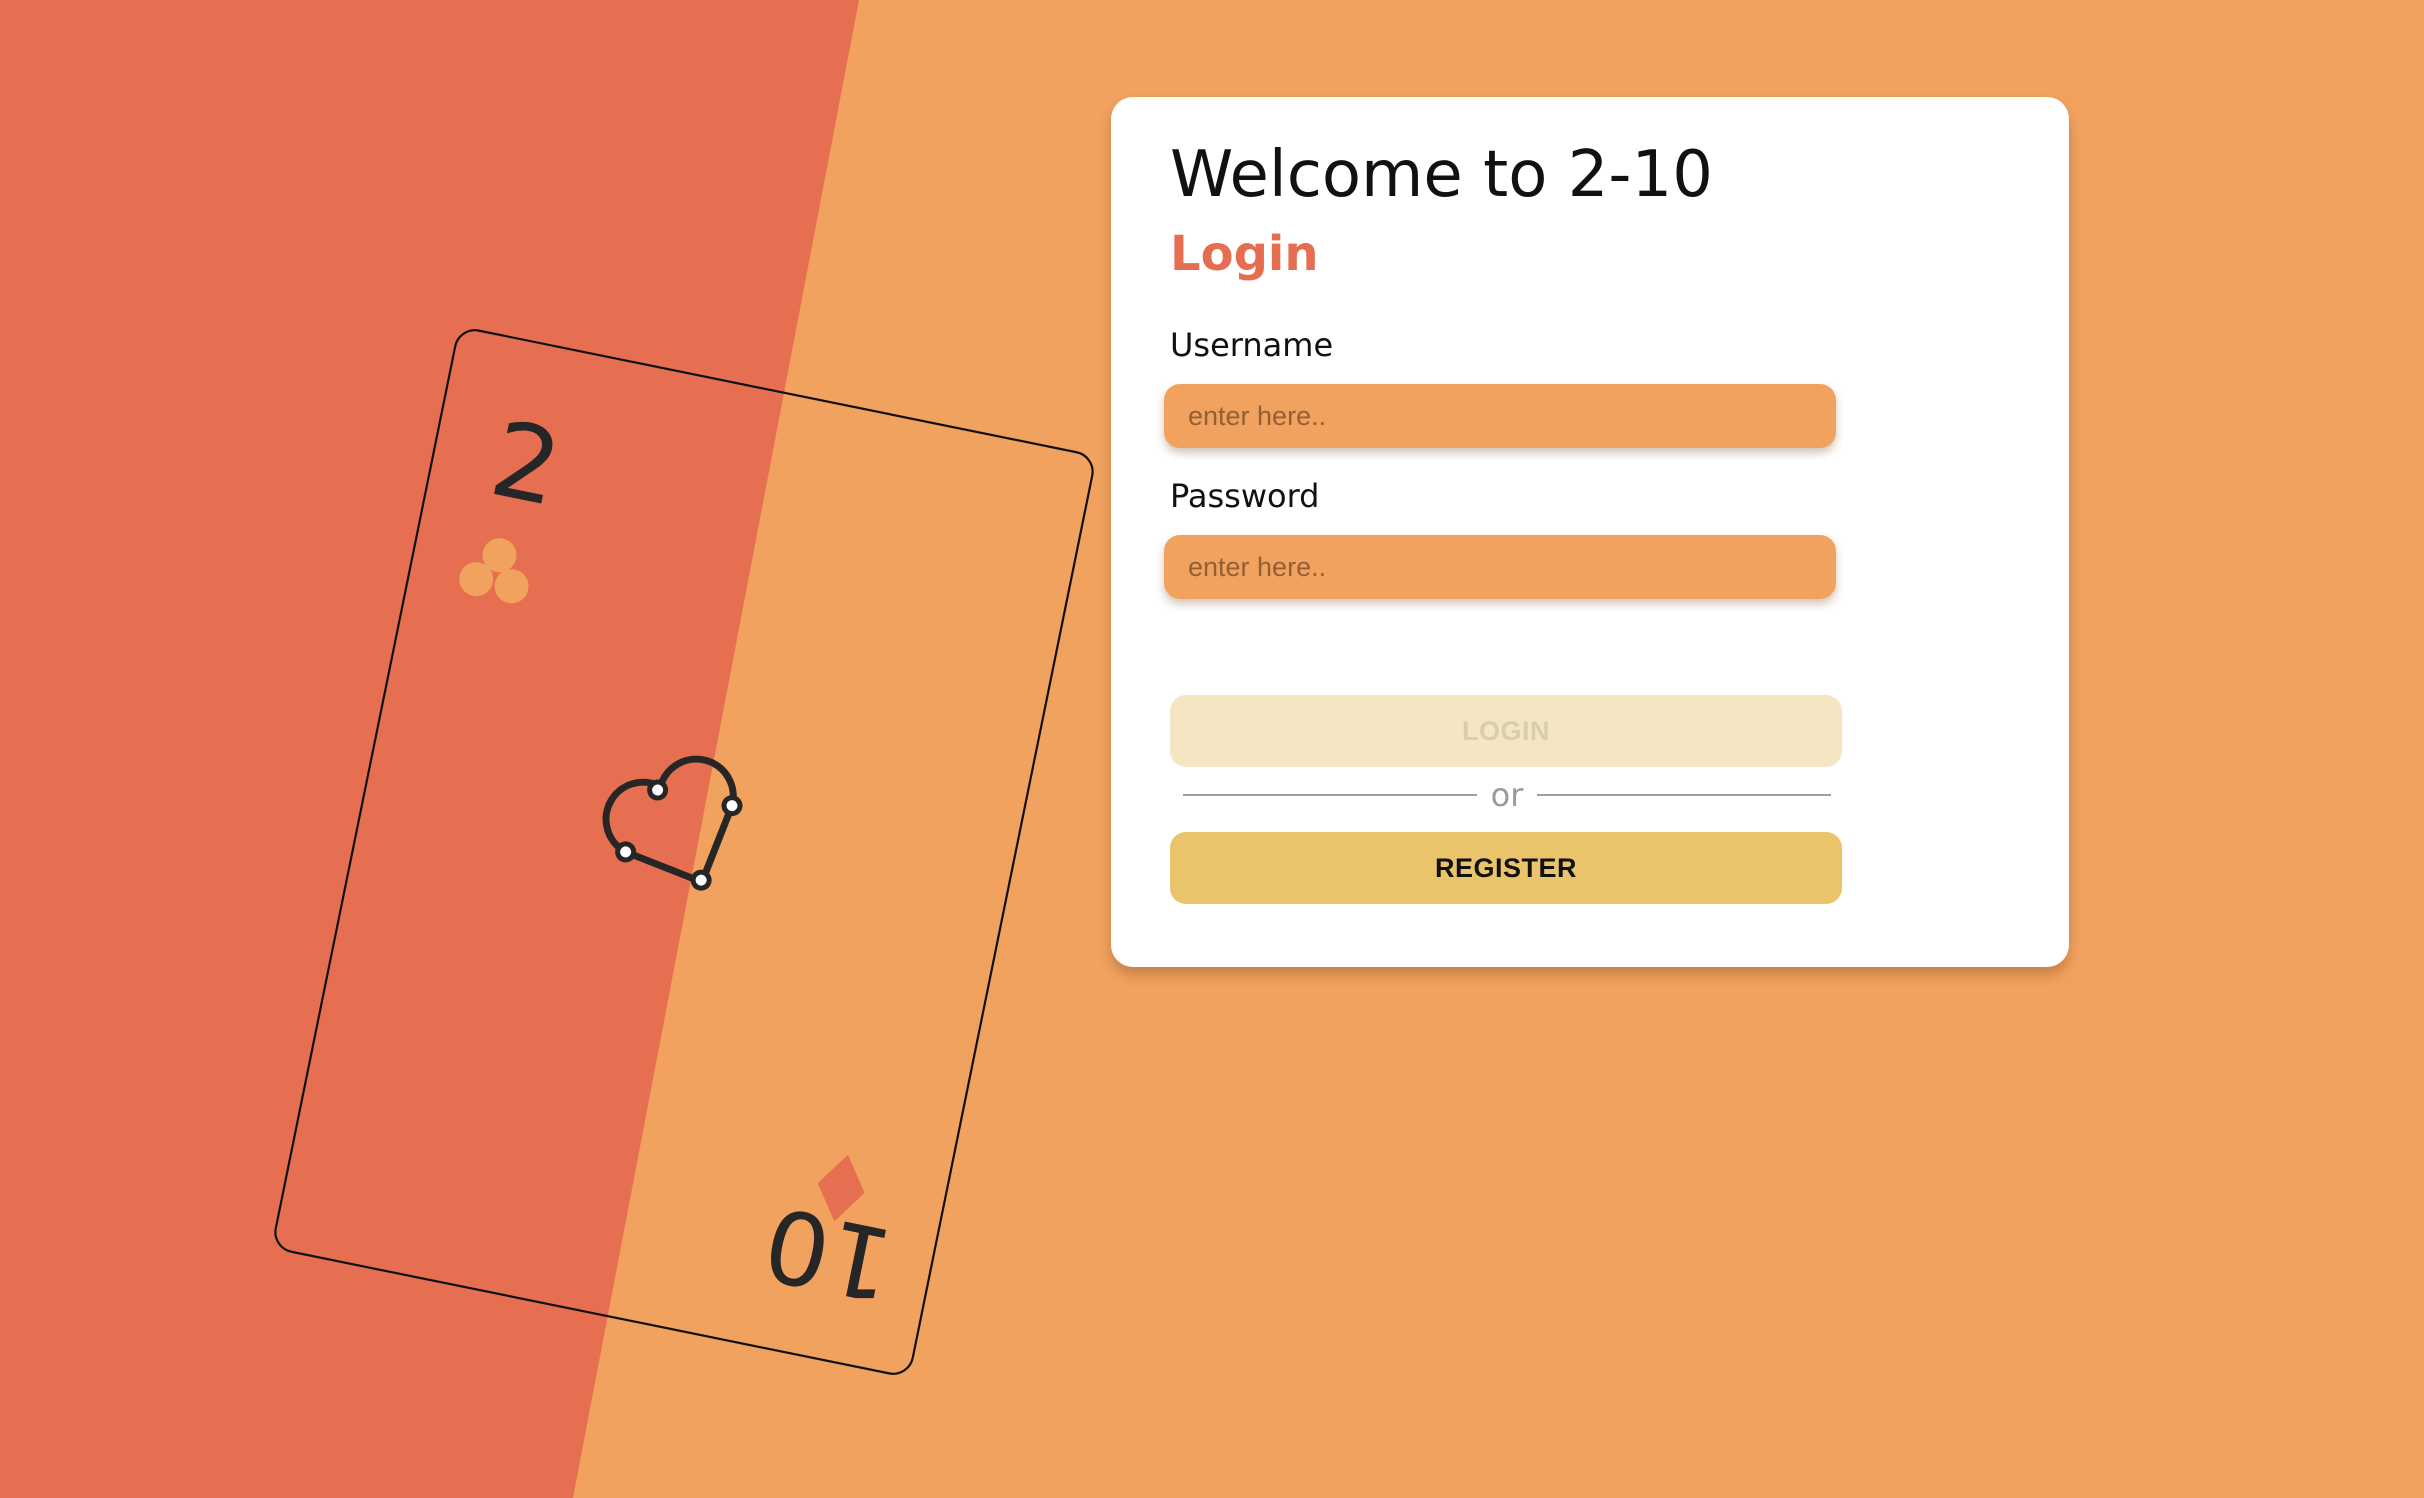  Describe the element at coordinates (1252, 345) in the screenshot. I see `username-label: Username` at that location.